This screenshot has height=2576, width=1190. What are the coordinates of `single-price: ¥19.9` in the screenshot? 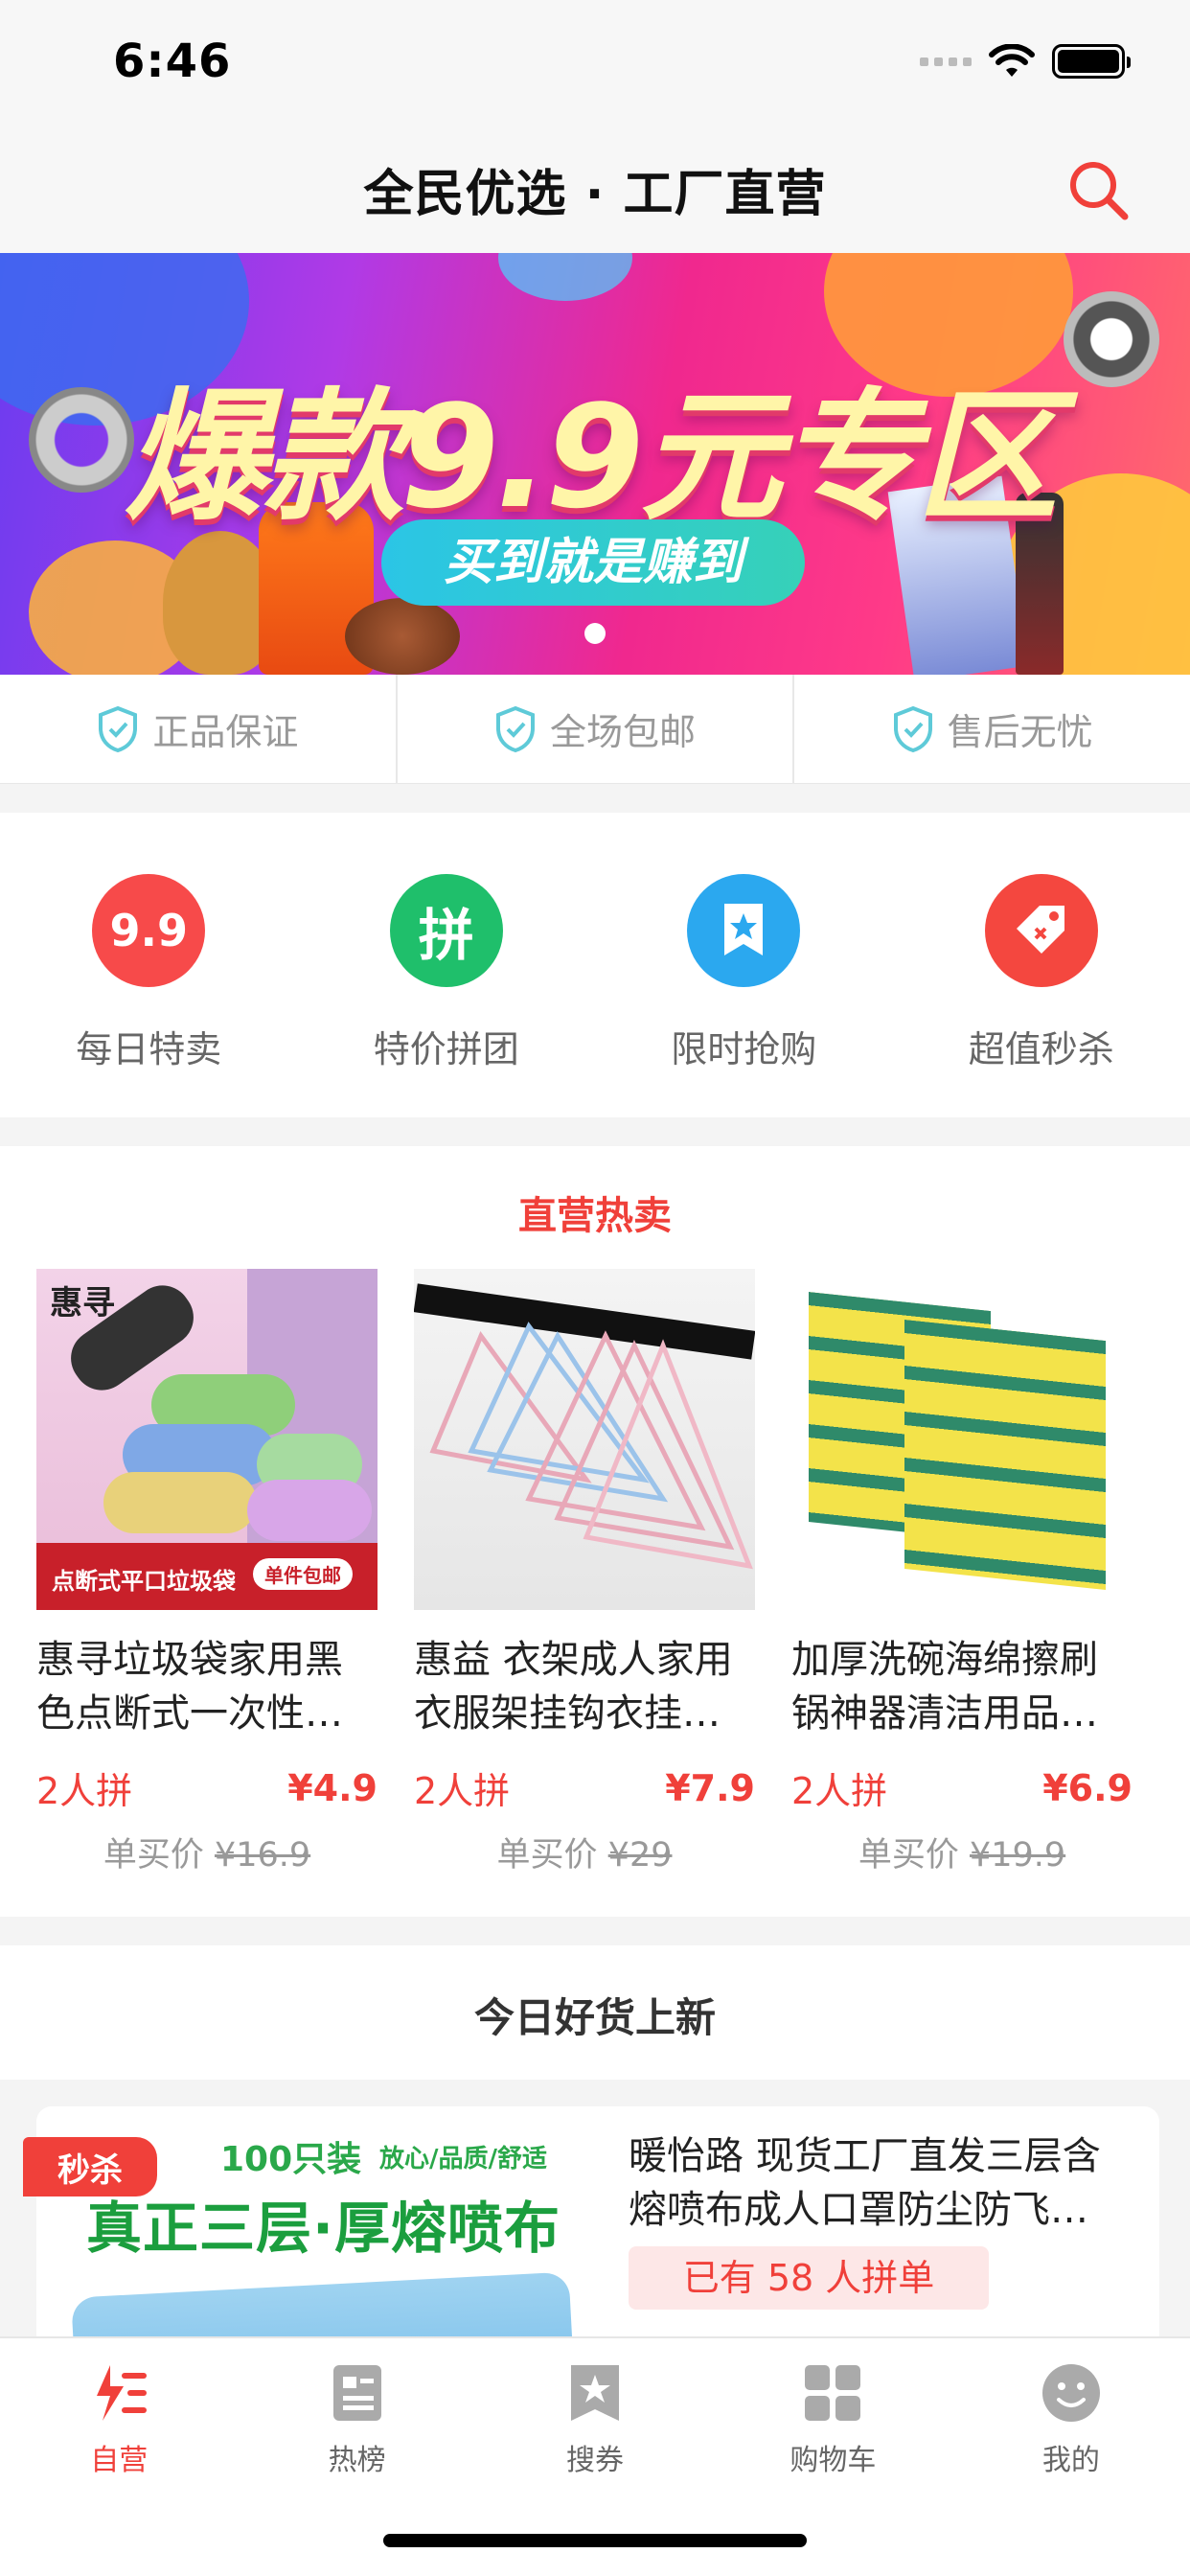 It's located at (1017, 1855).